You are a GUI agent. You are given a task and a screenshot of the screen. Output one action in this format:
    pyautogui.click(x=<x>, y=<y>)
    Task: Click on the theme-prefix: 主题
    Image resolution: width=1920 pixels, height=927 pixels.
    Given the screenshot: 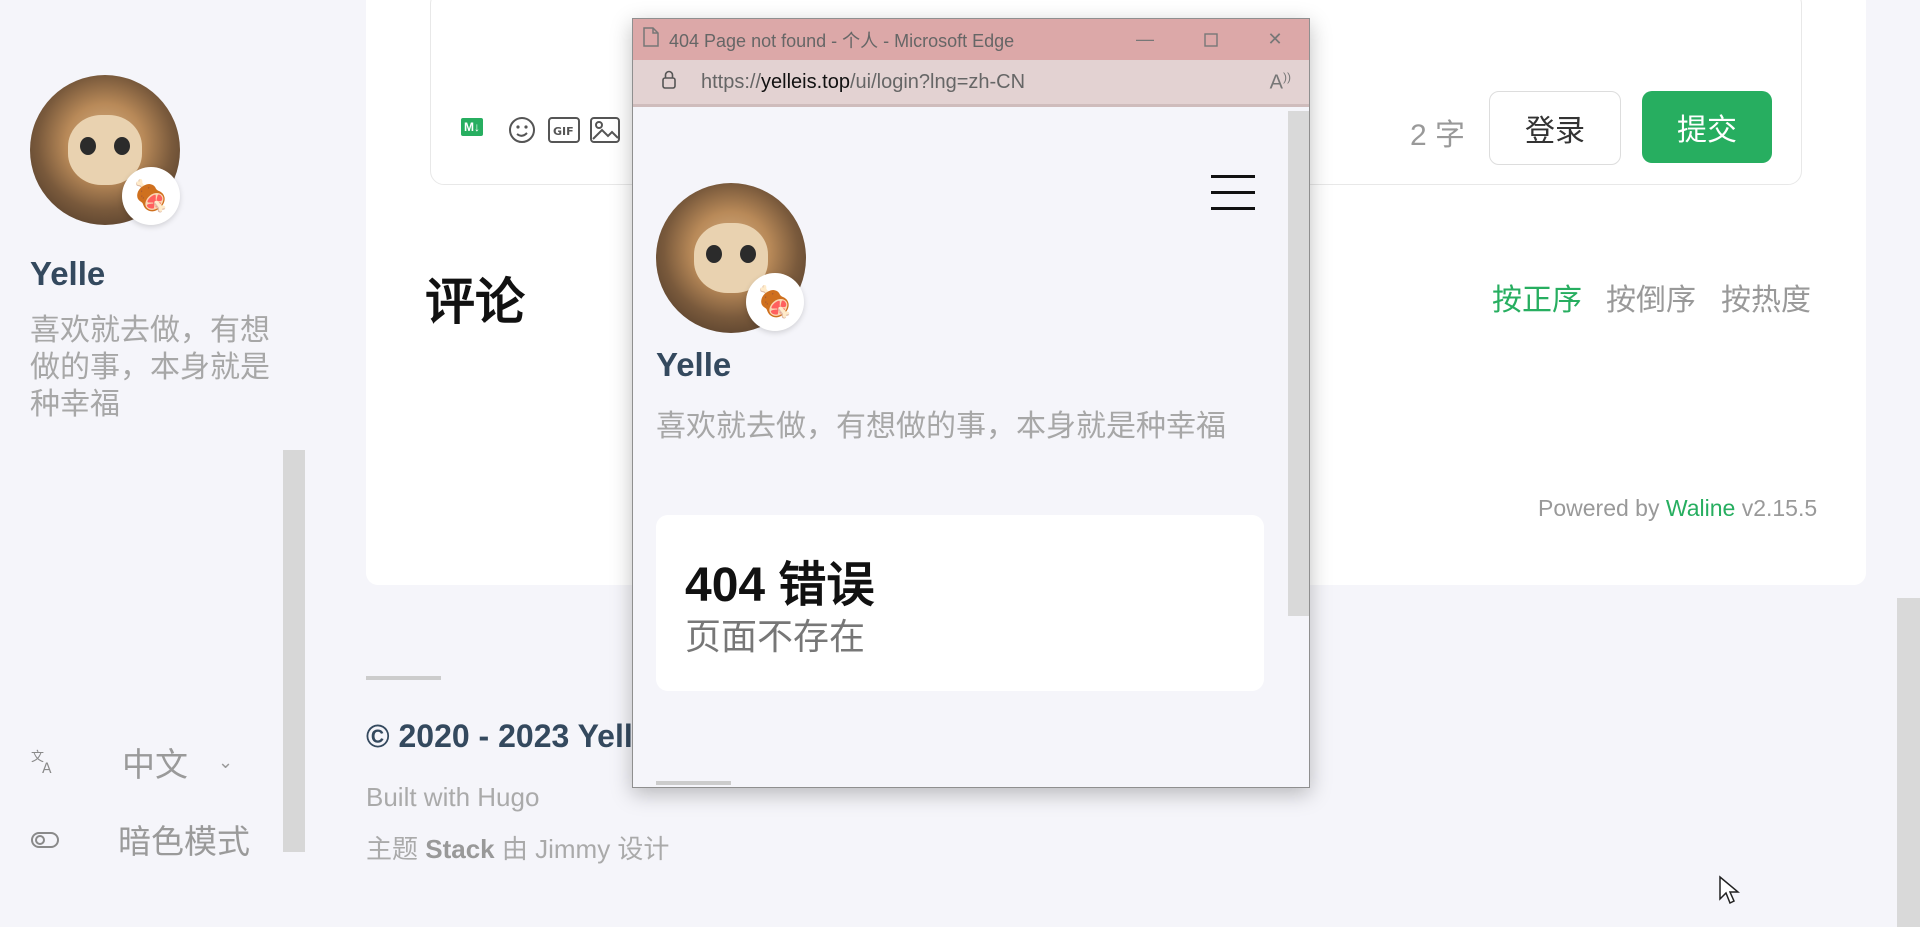 What is the action you would take?
    pyautogui.click(x=392, y=849)
    